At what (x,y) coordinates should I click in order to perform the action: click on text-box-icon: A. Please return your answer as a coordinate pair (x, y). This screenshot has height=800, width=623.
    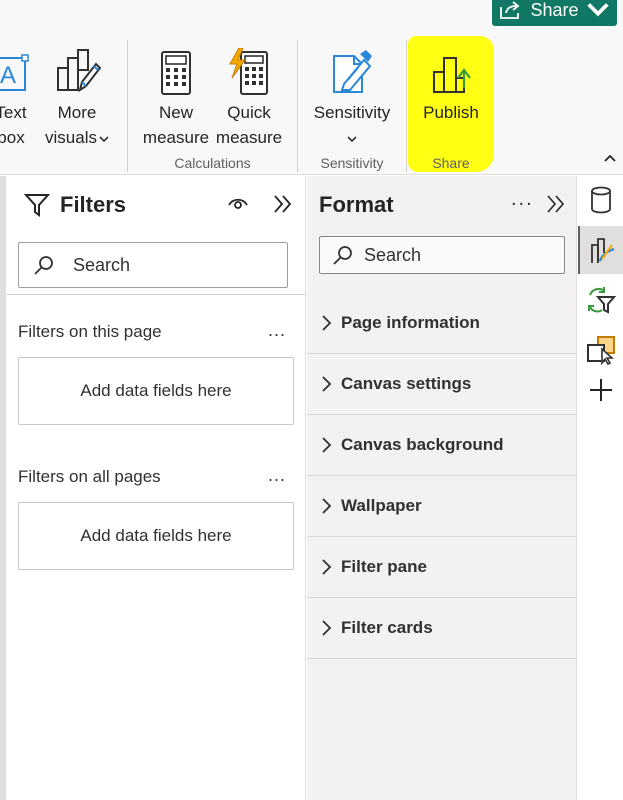
    Looking at the image, I should click on (14, 72).